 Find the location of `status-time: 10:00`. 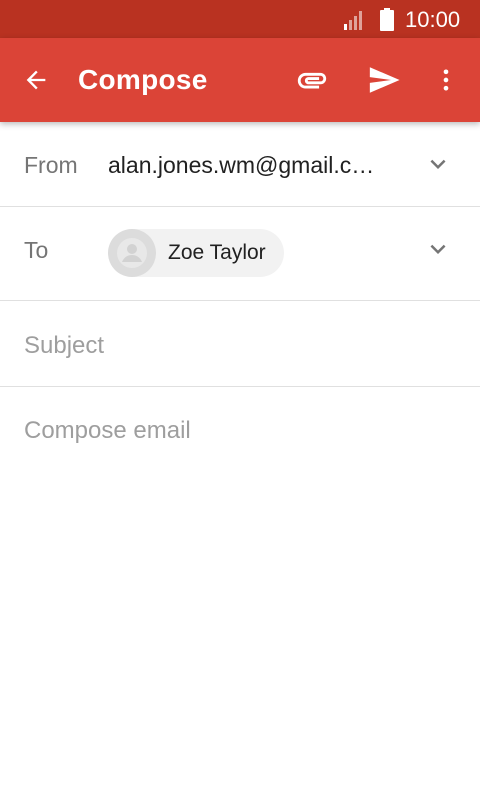

status-time: 10:00 is located at coordinates (433, 19).